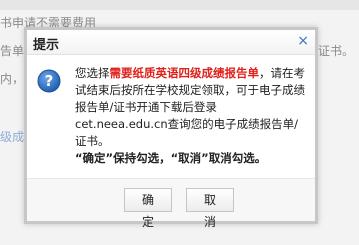  What do you see at coordinates (334, 51) in the screenshot?
I see `background-text-3: /证书。` at bounding box center [334, 51].